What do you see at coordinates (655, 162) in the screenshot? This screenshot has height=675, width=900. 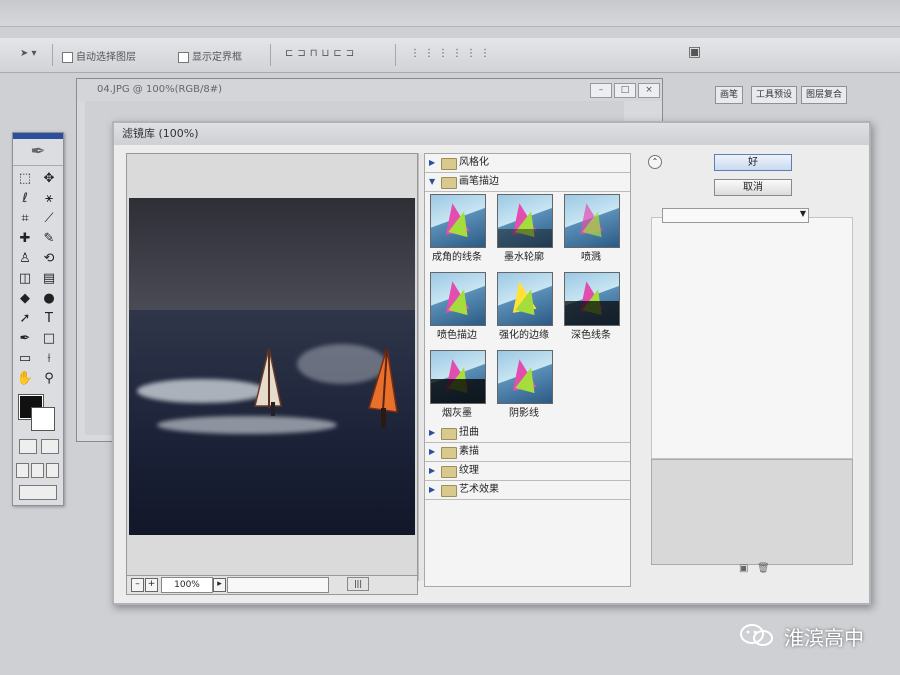 I see `collapse-gallery-icon: ⌃` at bounding box center [655, 162].